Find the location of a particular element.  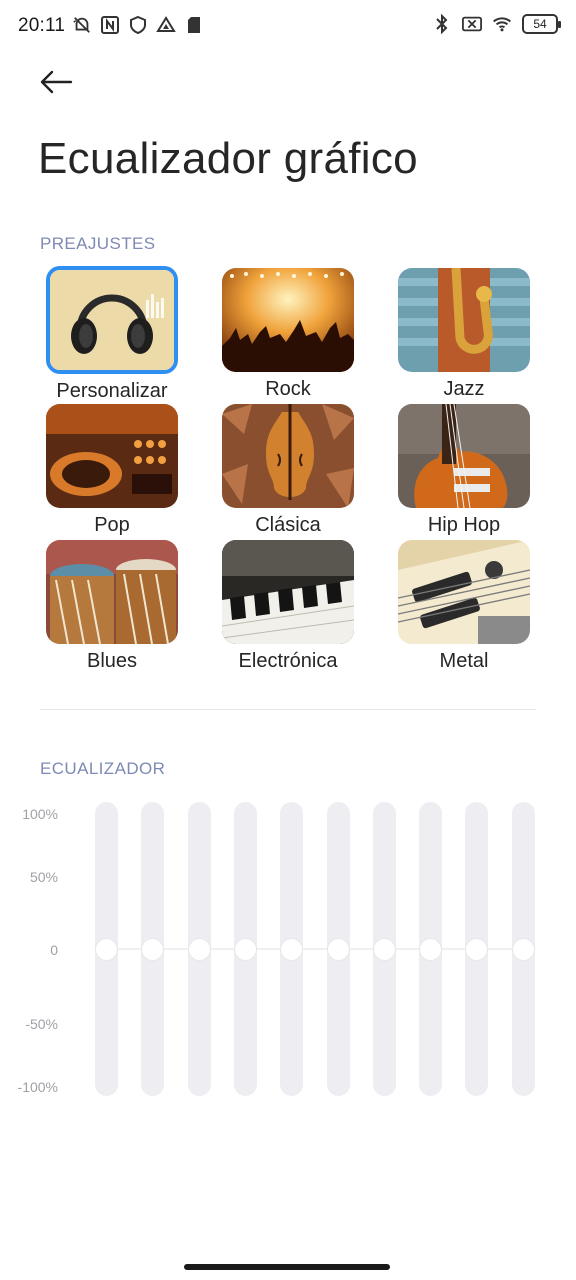

violin-image is located at coordinates (288, 456).